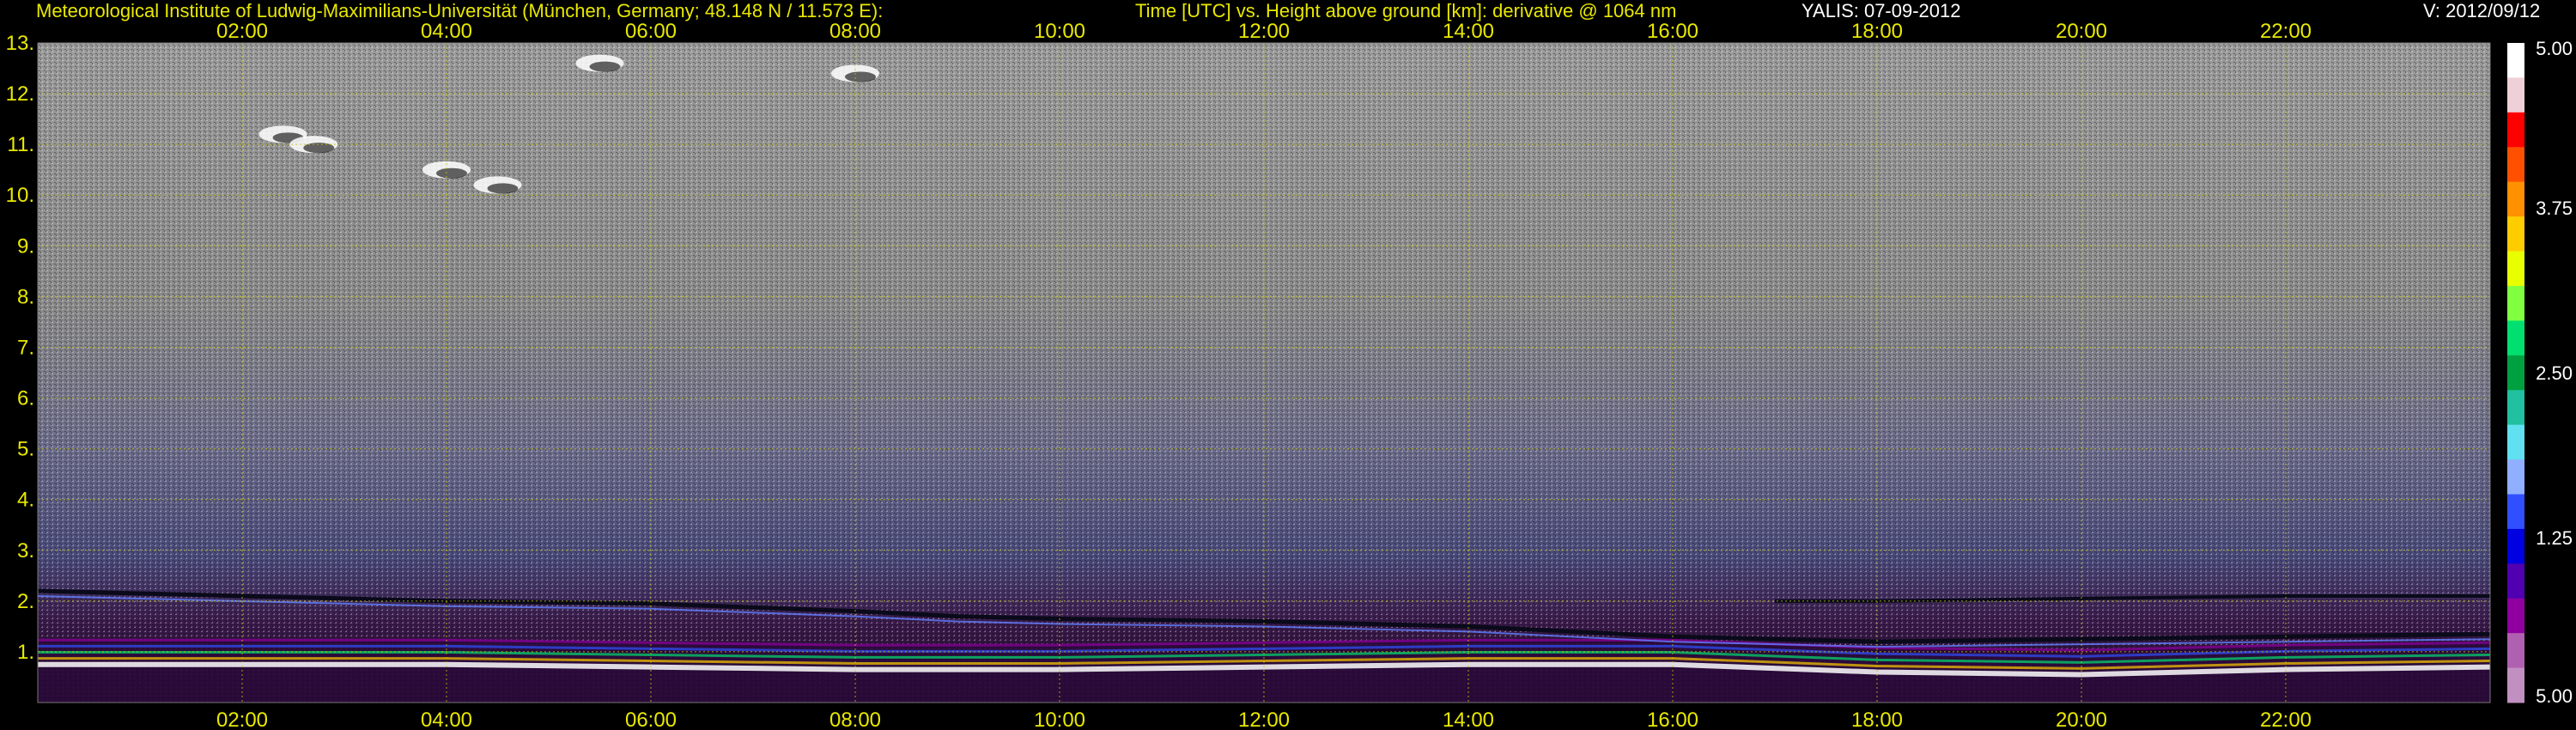 This screenshot has width=2576, height=730. Describe the element at coordinates (242, 719) in the screenshot. I see `x-tick-label-bottom: 02:00` at that location.